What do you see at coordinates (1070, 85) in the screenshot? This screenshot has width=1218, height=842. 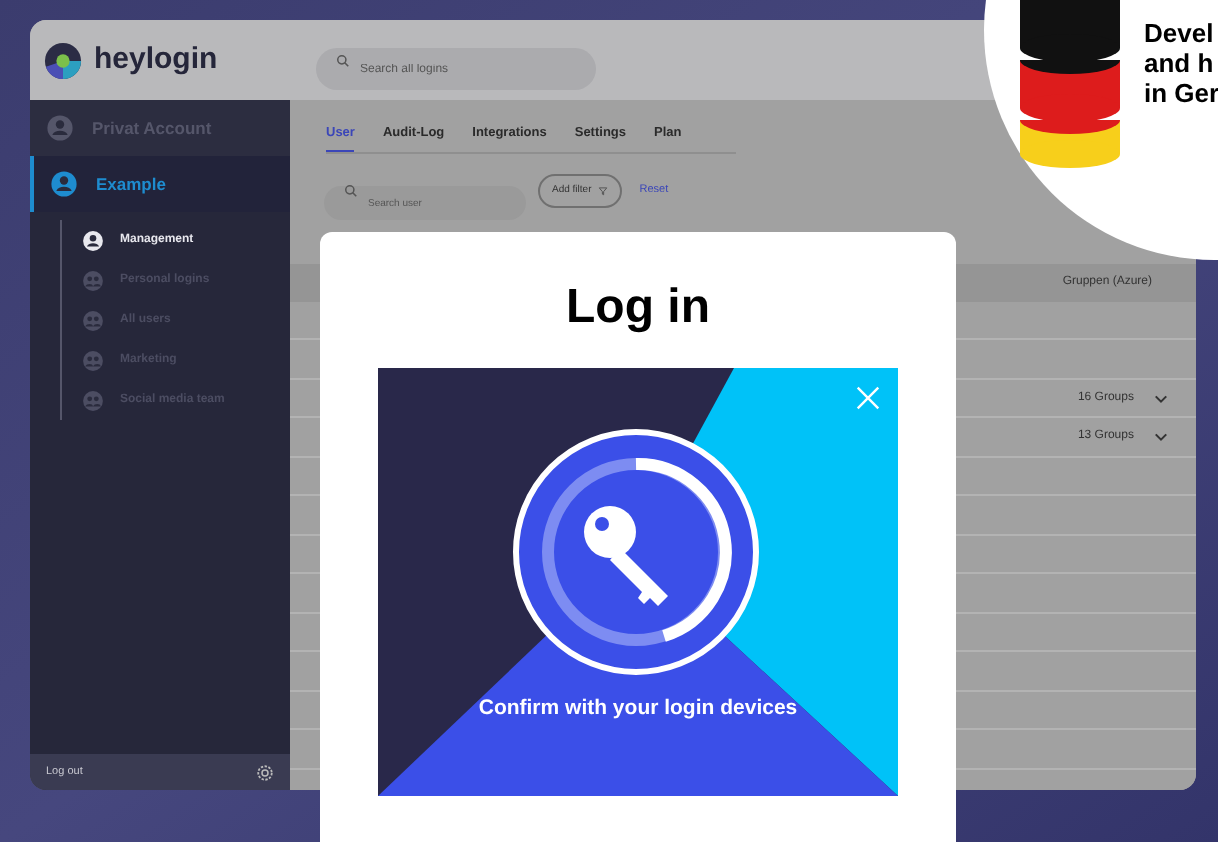 I see `flag-database-icon` at bounding box center [1070, 85].